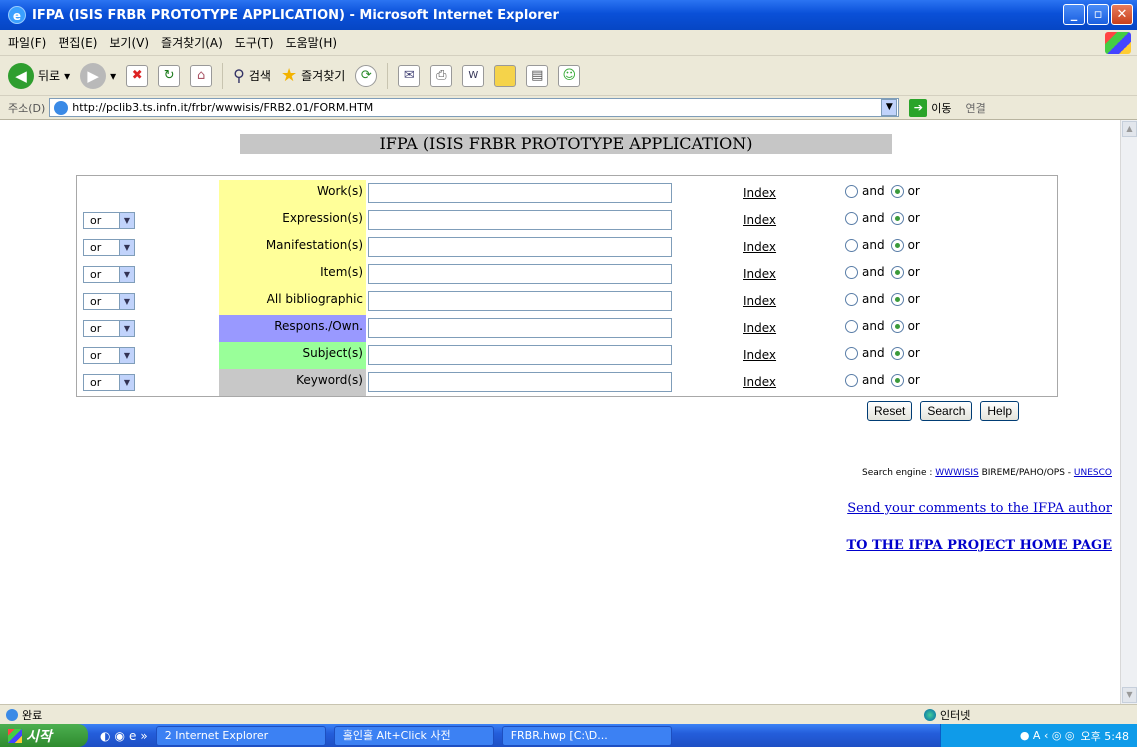 The height and width of the screenshot is (747, 1137). I want to click on search-submit-button: Search, so click(946, 411).